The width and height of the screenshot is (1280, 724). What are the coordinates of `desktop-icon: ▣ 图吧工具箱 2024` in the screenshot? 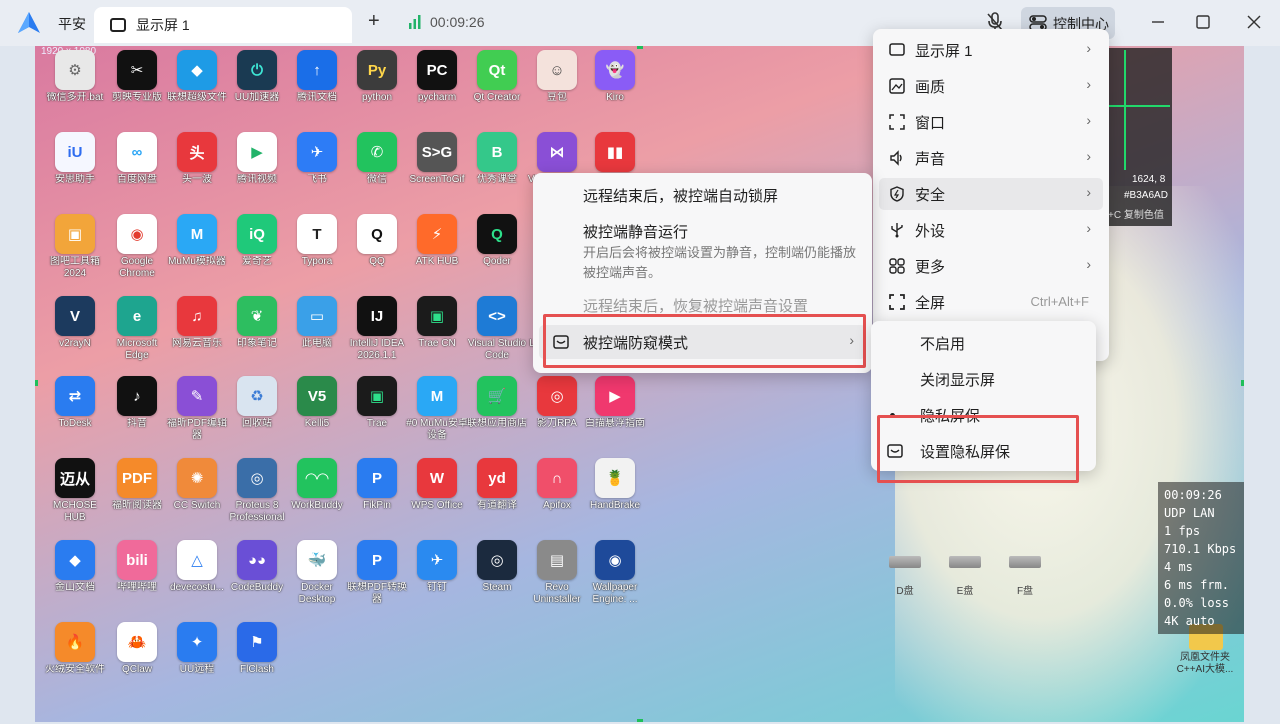 It's located at (75, 248).